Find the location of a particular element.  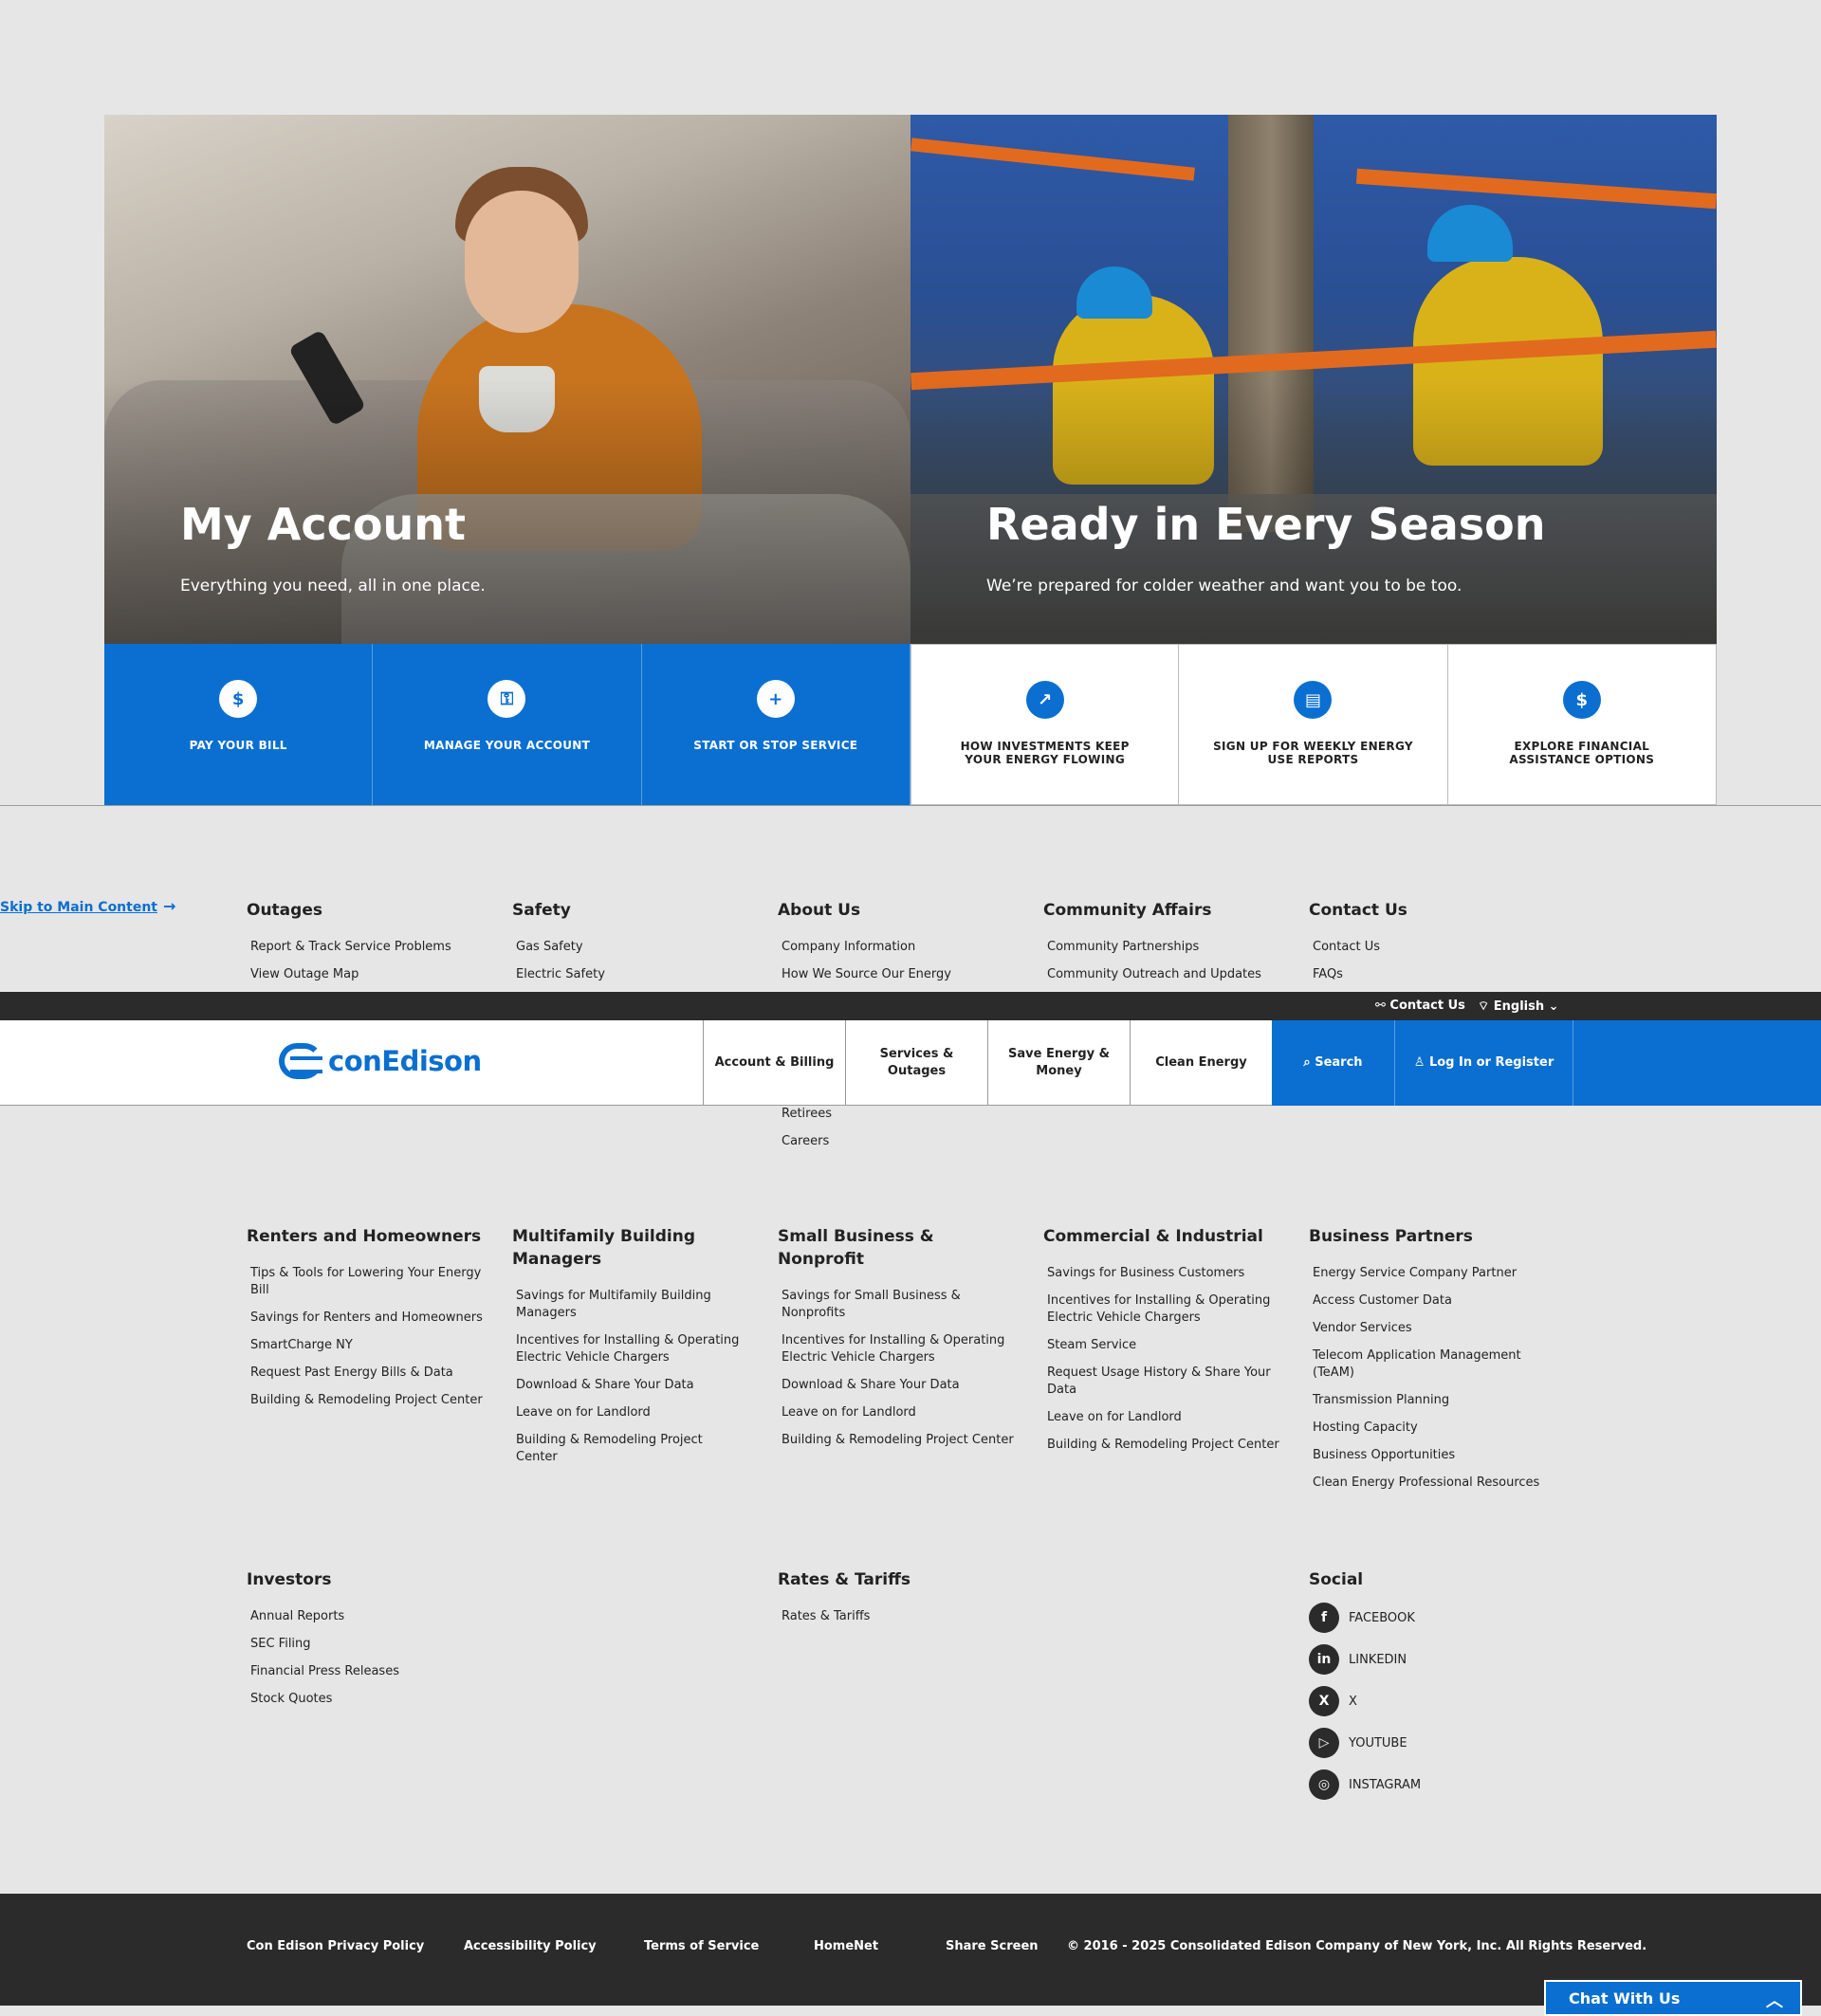

login-label: Log In or Register is located at coordinates (1491, 1062).